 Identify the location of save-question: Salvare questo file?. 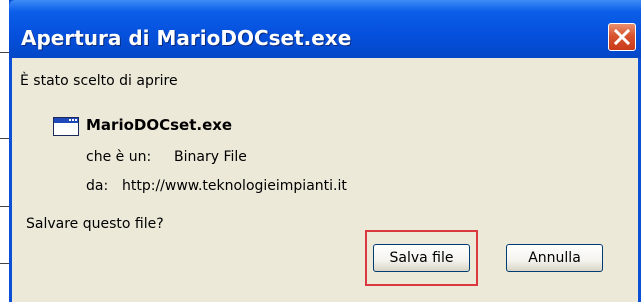
(95, 224).